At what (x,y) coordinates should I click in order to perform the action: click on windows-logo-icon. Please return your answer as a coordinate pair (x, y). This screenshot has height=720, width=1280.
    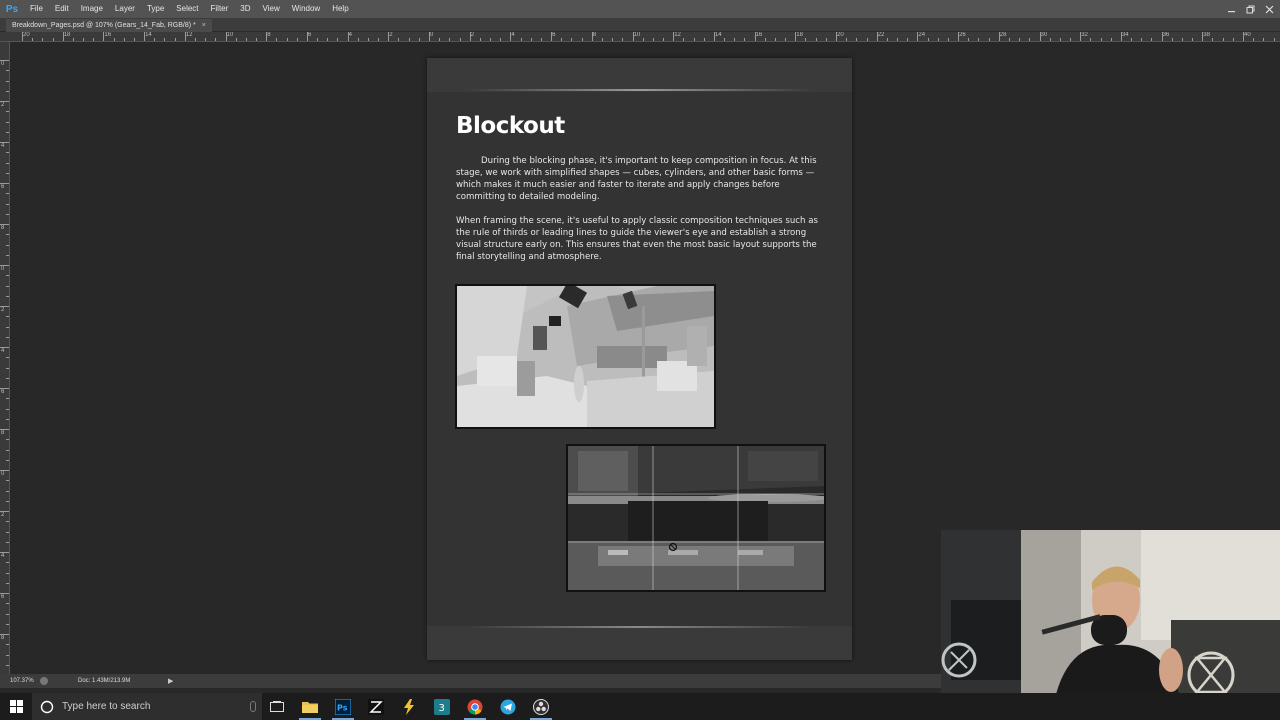
    Looking at the image, I should click on (16, 706).